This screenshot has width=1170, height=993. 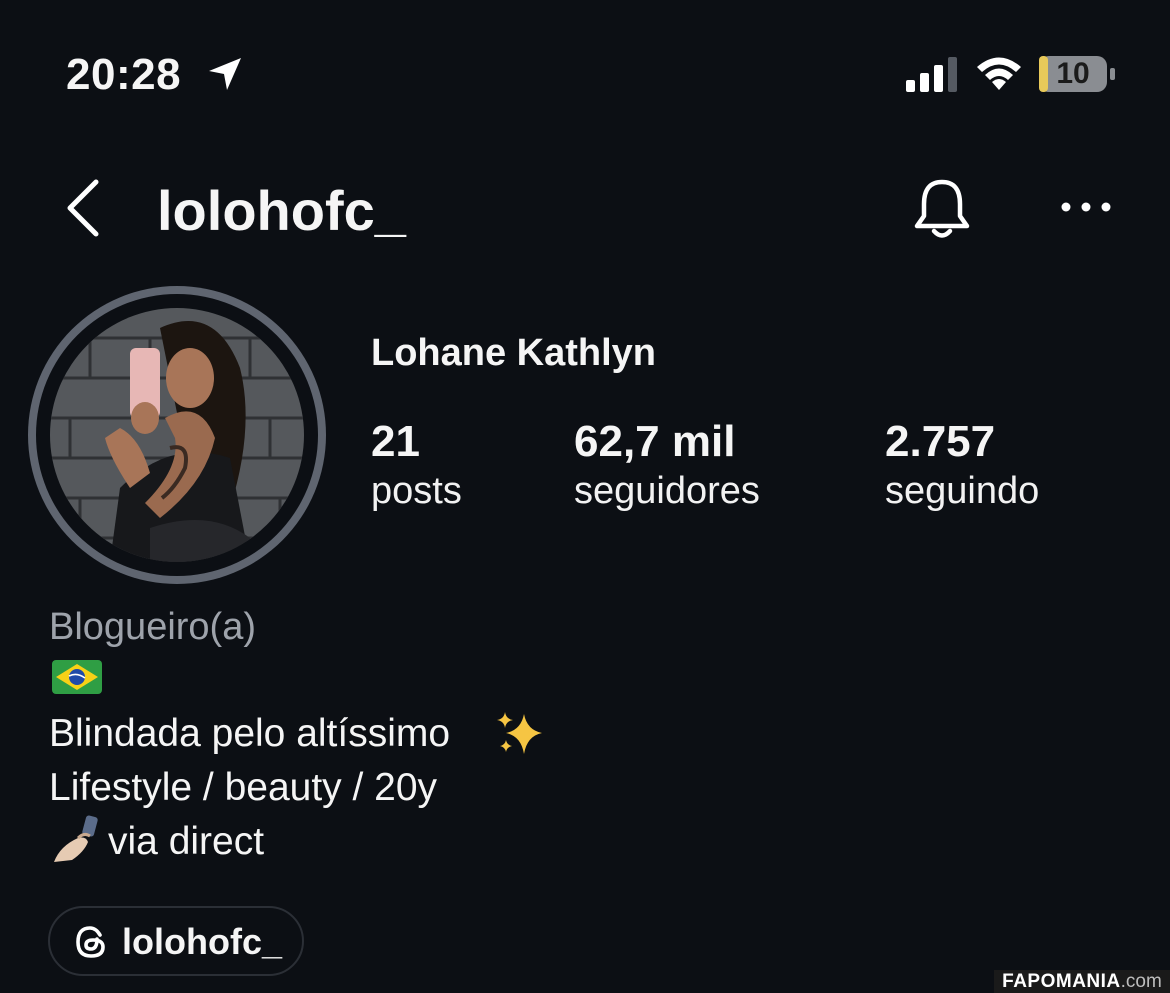 I want to click on back-button, so click(x=83, y=208).